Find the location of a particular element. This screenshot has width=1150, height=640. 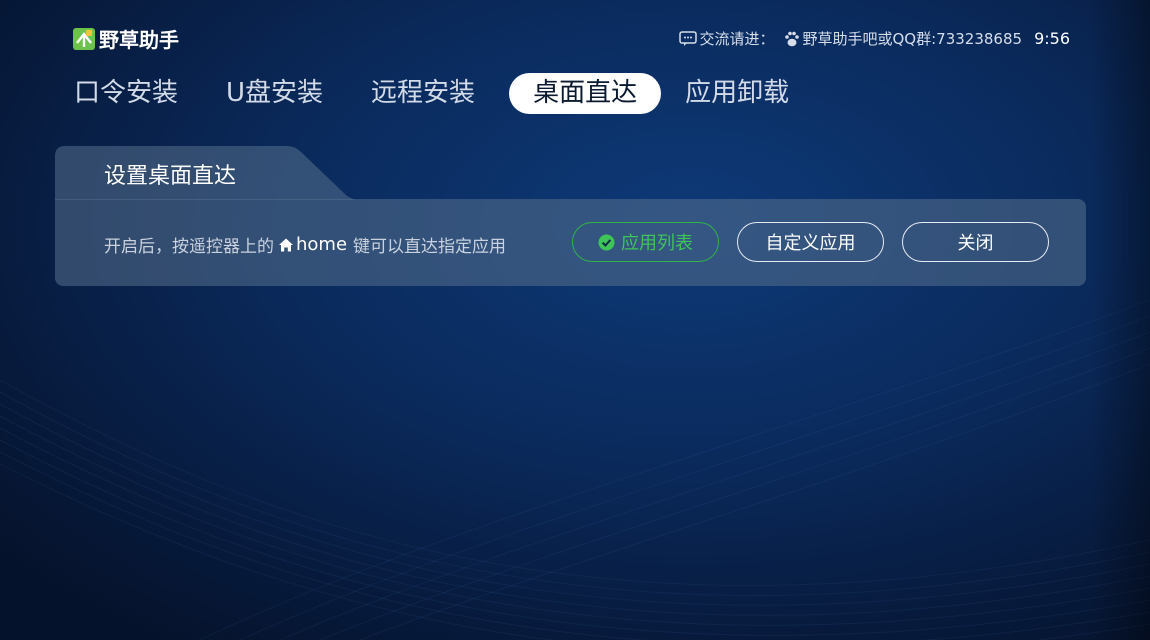

tab-command-install: 口令安装 is located at coordinates (126, 93).